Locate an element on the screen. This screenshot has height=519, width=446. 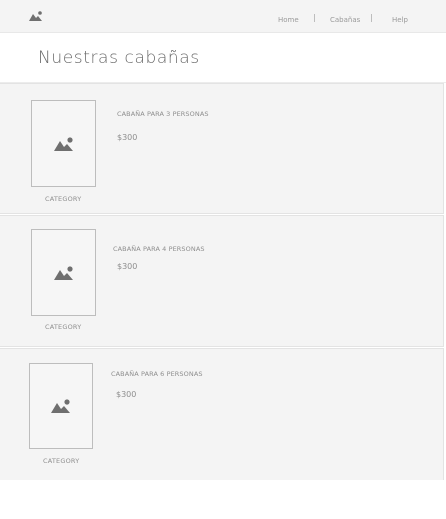
cabin-title: CABAÑA PARA 6 PERSONAS is located at coordinates (157, 374).